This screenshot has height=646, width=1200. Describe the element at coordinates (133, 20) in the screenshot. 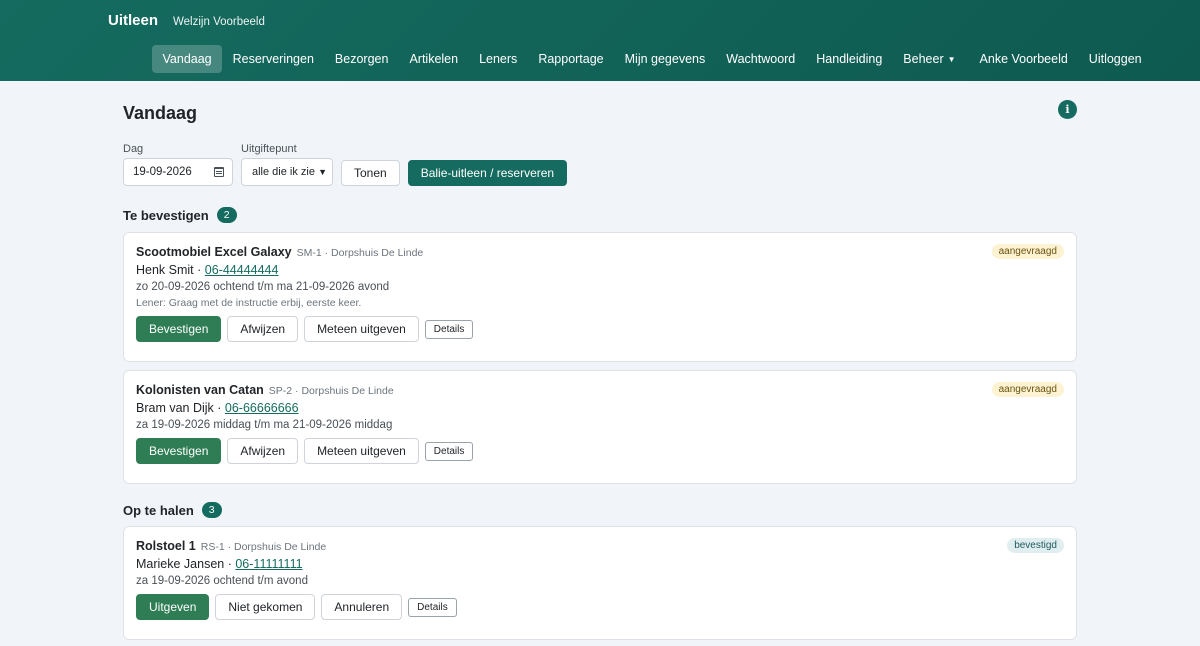

I see `app-name: Uitleen` at that location.